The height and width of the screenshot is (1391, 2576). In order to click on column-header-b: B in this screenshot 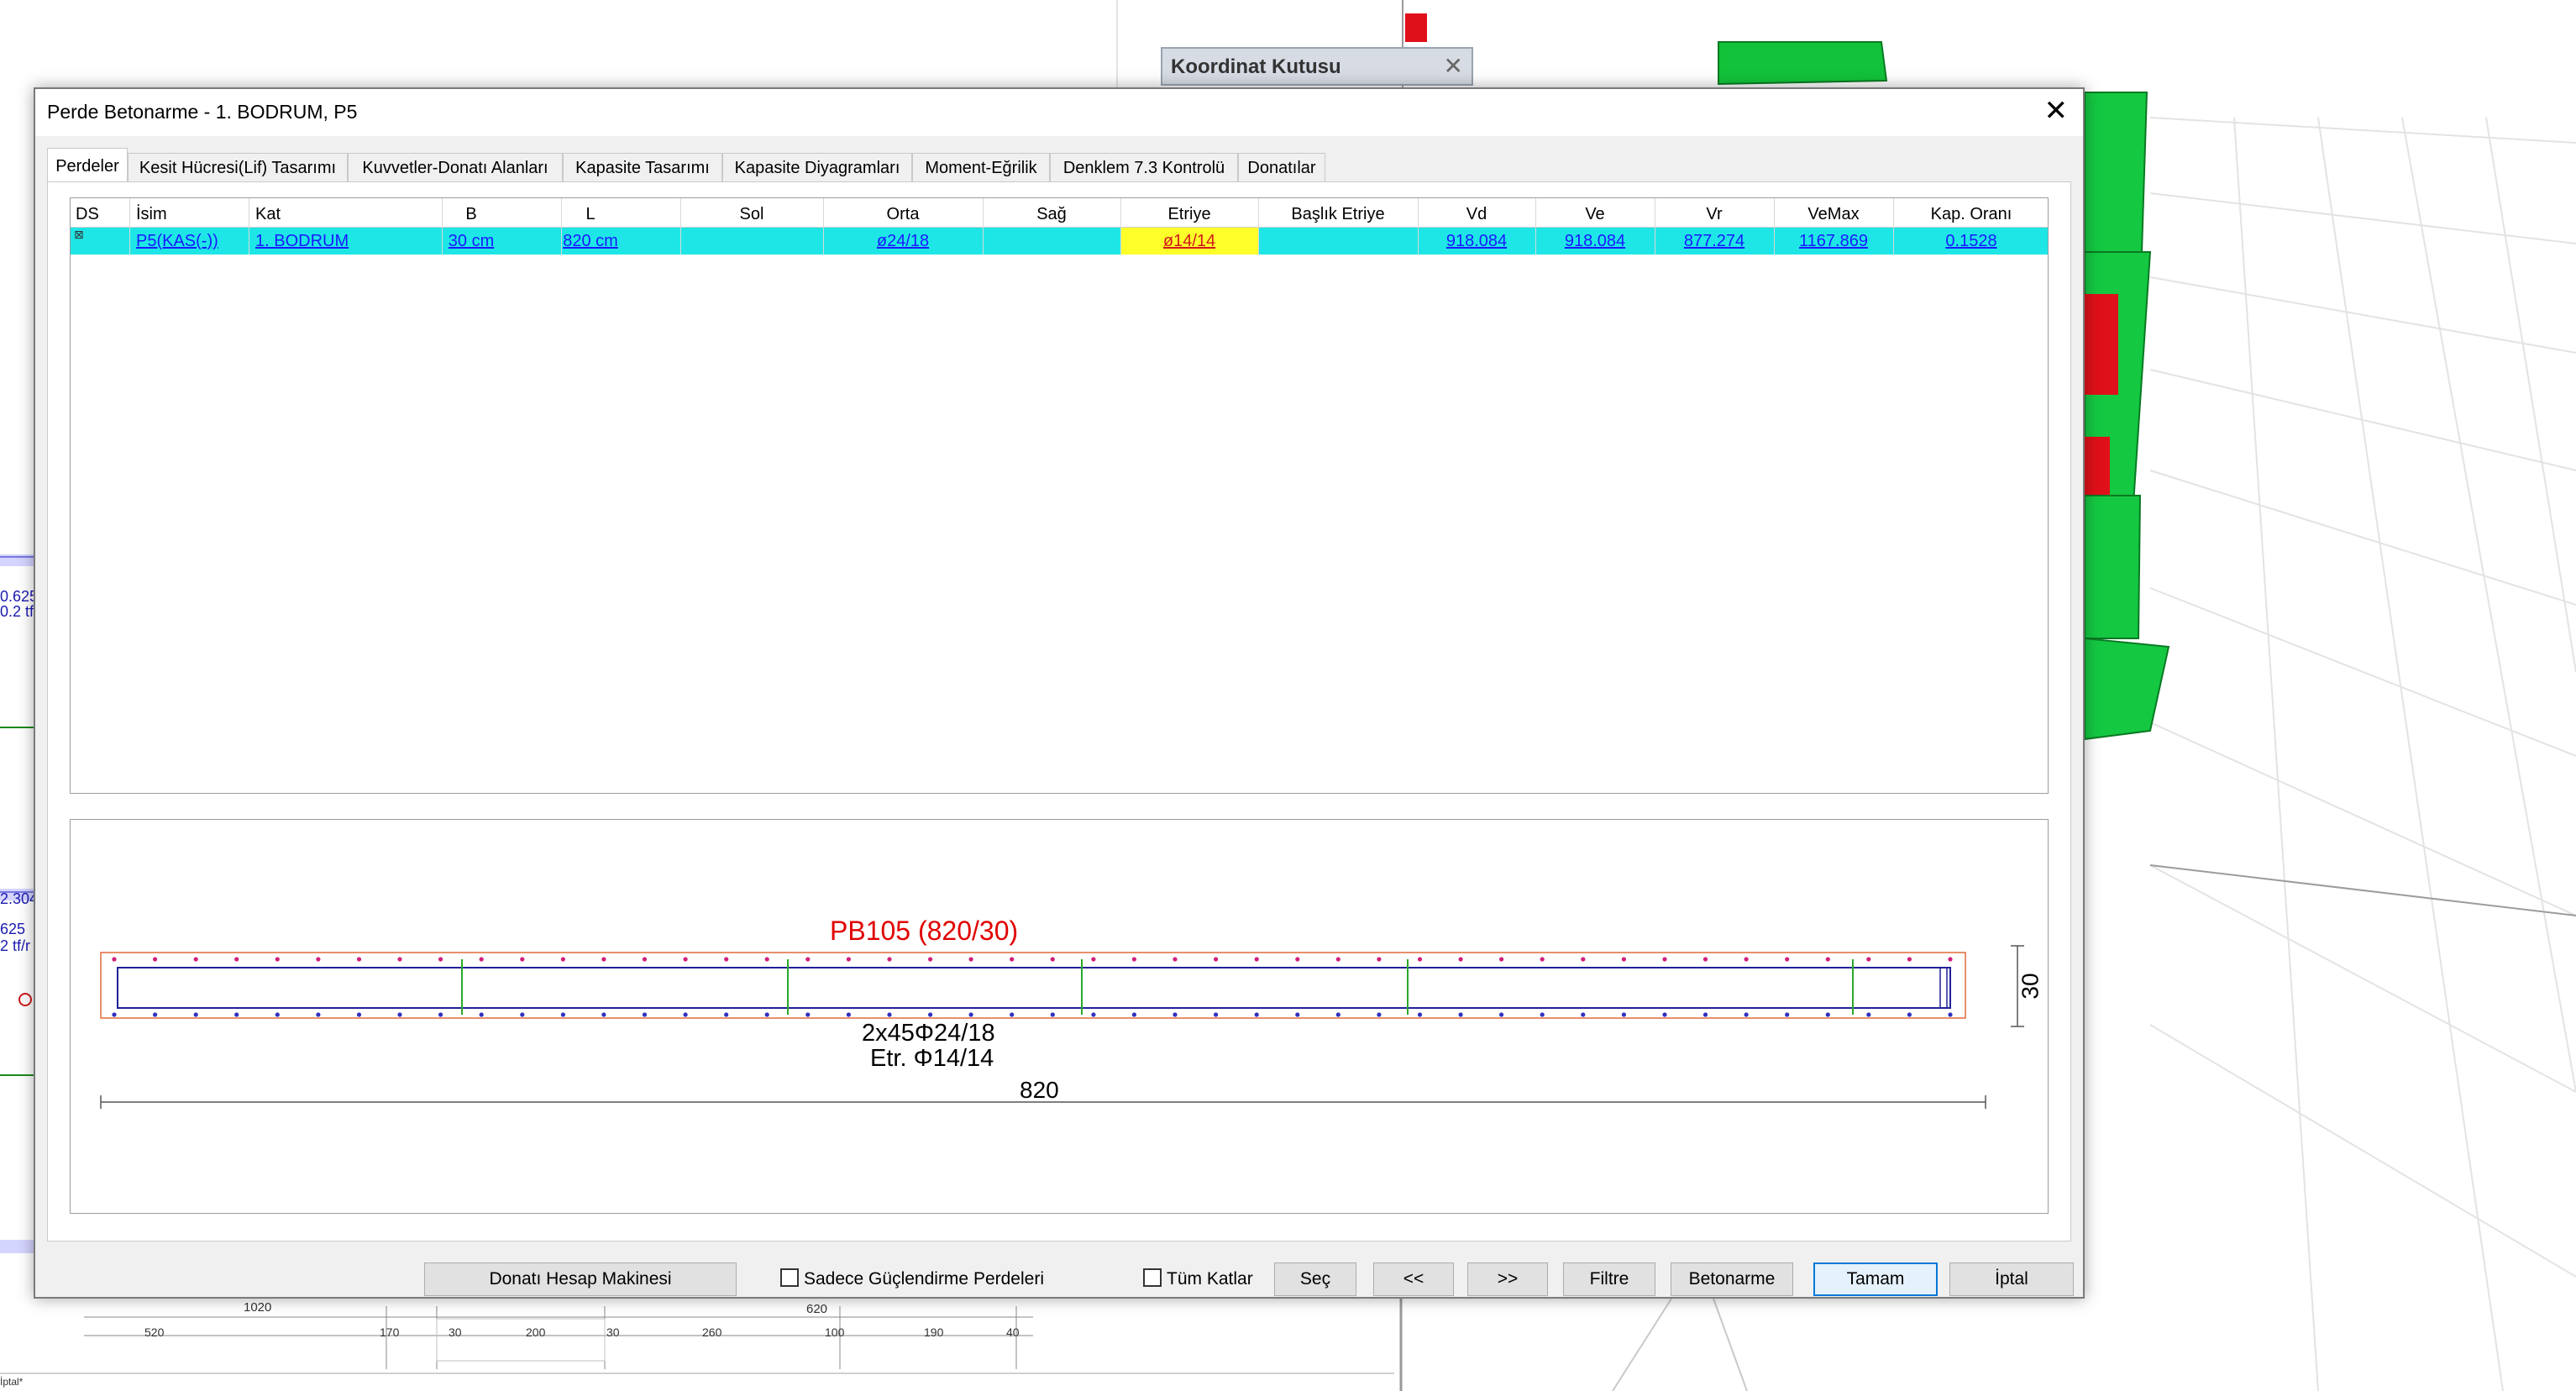, I will do `click(471, 214)`.